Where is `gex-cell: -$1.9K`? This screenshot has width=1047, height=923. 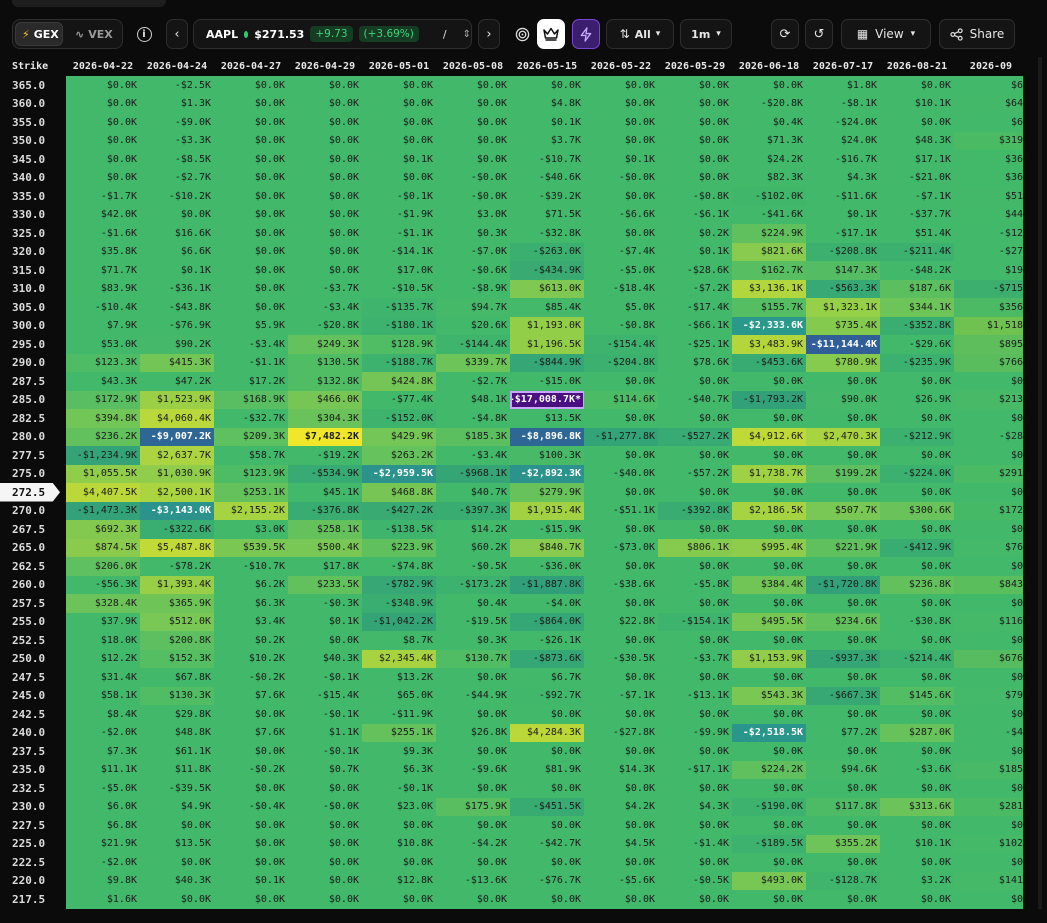
gex-cell: -$1.9K is located at coordinates (399, 214).